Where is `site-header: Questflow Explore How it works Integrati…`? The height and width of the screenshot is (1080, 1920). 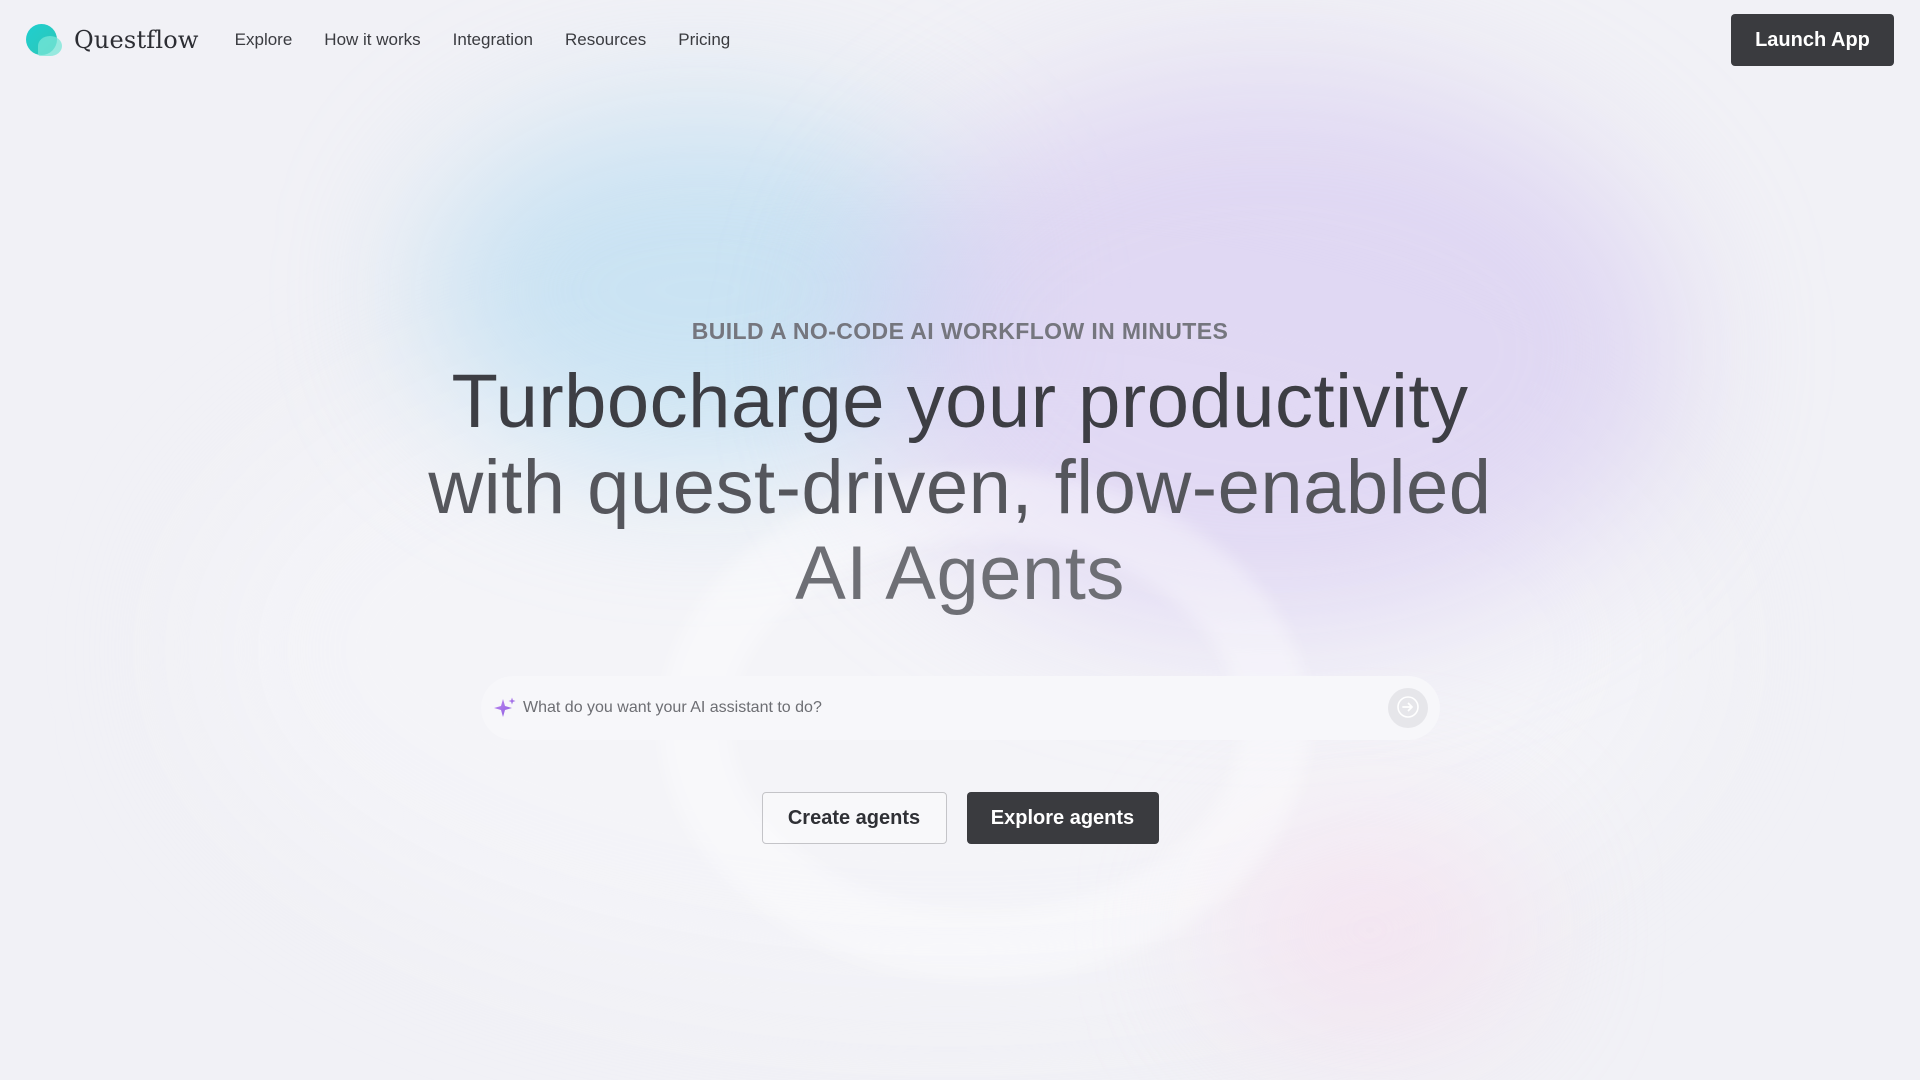
site-header: Questflow Explore How it works Integrati… is located at coordinates (960, 40).